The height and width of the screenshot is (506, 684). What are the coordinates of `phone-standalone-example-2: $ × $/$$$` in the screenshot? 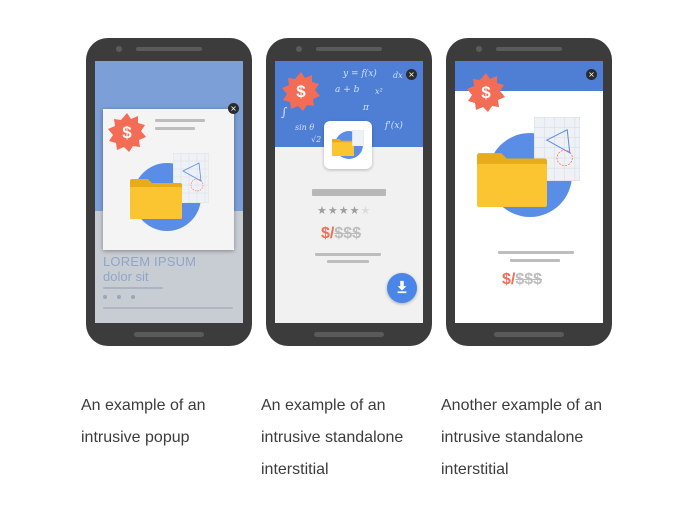 It's located at (529, 192).